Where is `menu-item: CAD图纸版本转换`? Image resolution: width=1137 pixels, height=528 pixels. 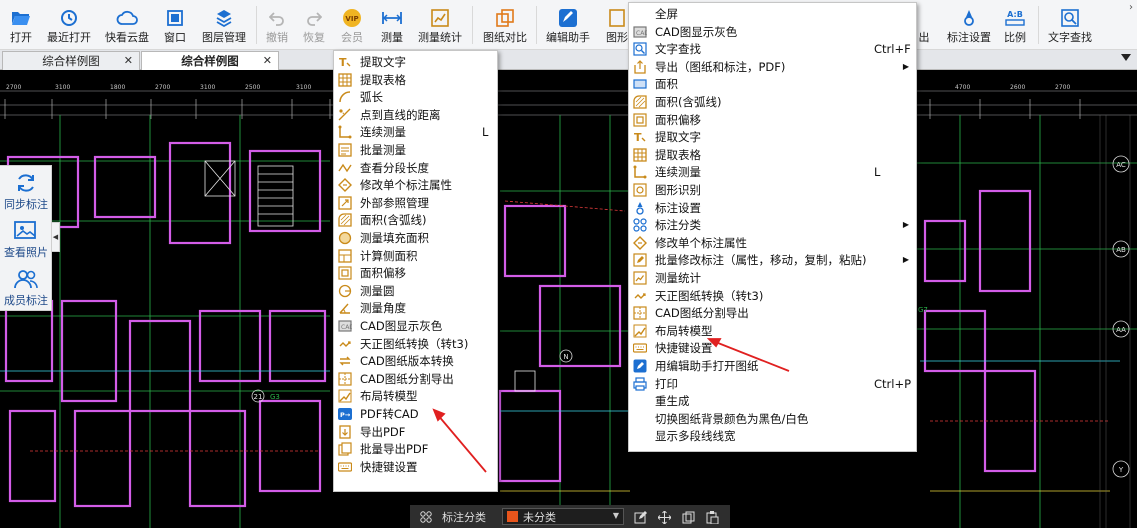
menu-item: CAD图纸版本转换 is located at coordinates (415, 361).